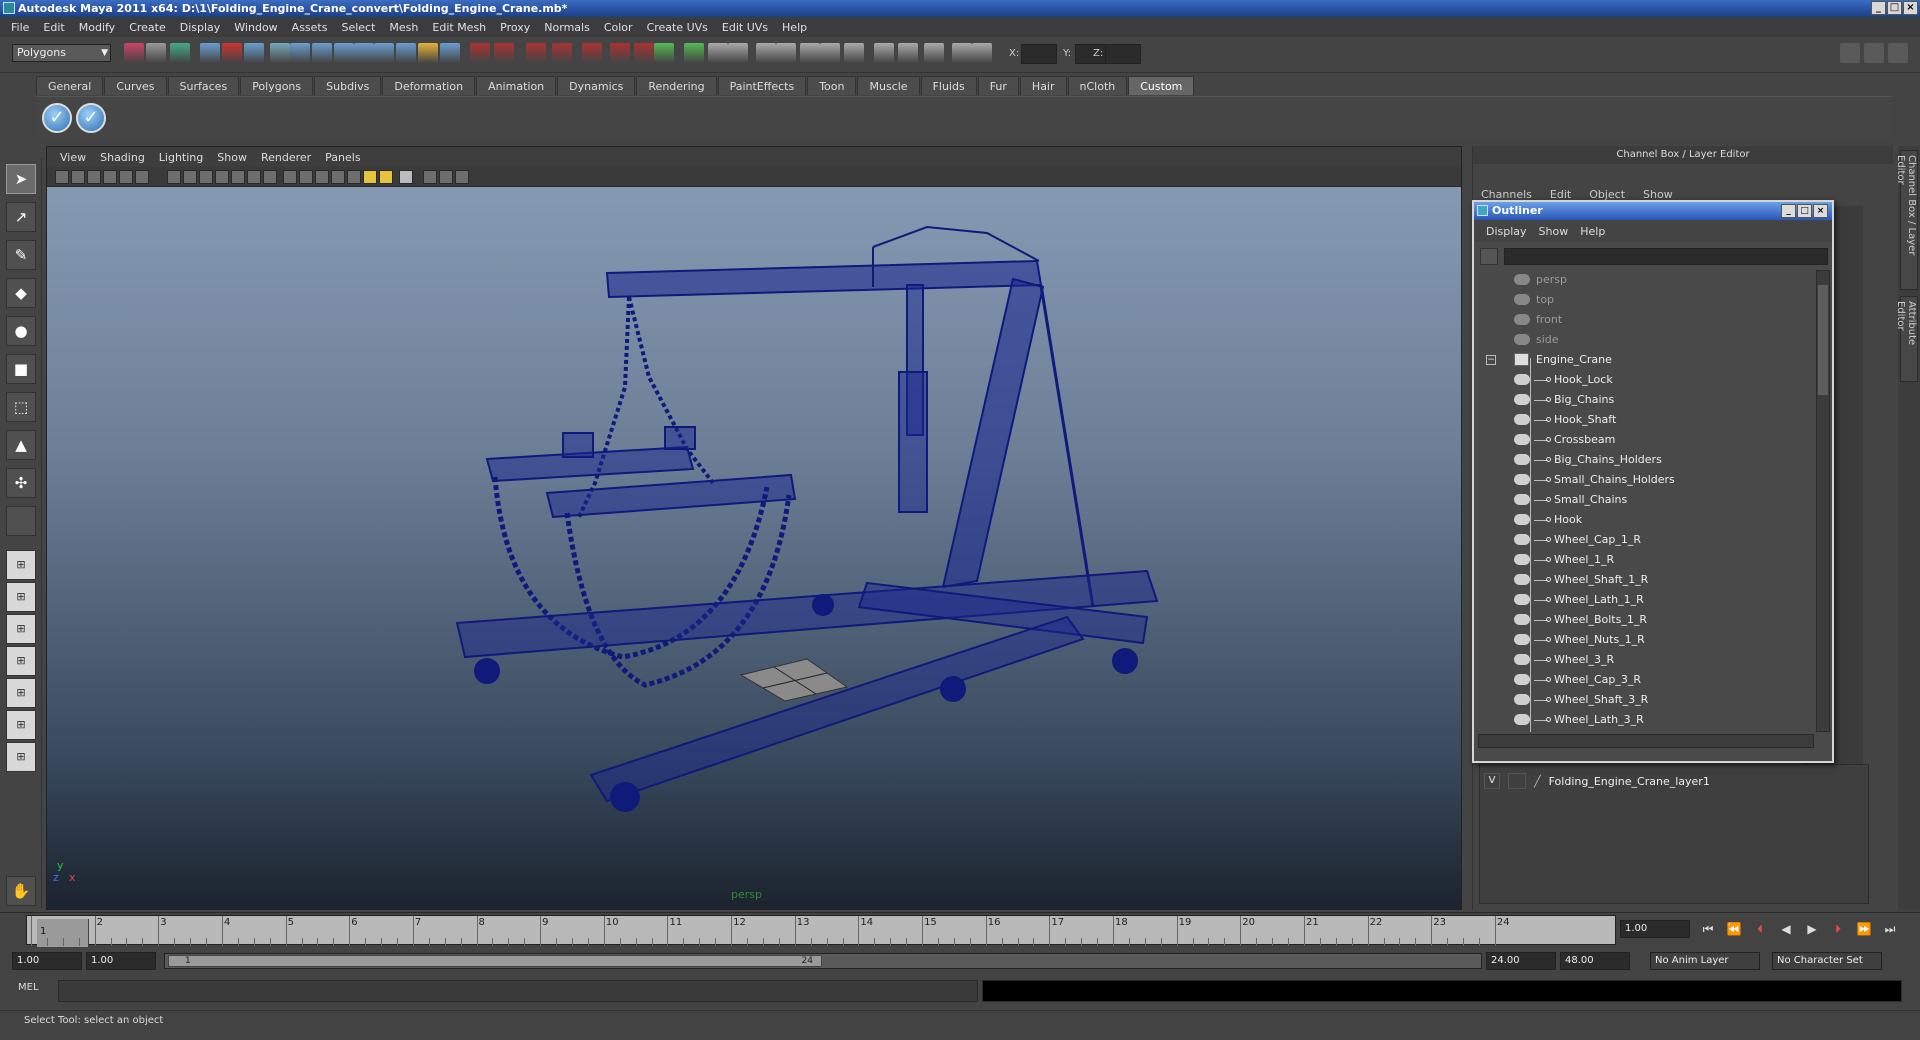  What do you see at coordinates (1850, 53) in the screenshot?
I see `toggle-attribute-editor-button` at bounding box center [1850, 53].